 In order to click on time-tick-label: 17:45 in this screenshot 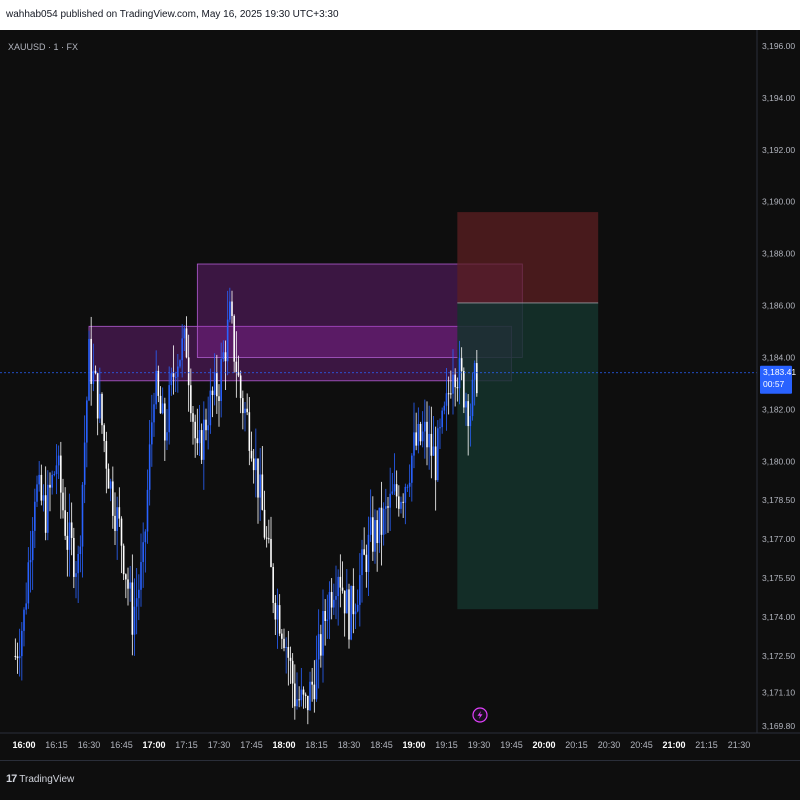, I will do `click(251, 745)`.